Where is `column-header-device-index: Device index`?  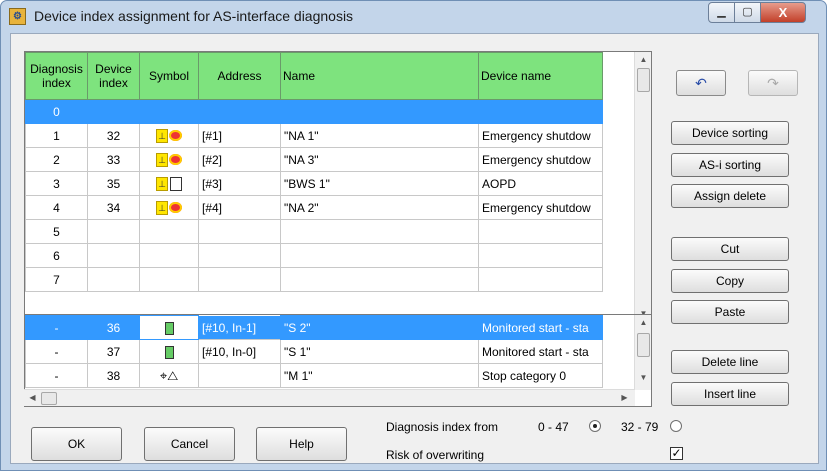
column-header-device-index: Device index is located at coordinates (113, 76).